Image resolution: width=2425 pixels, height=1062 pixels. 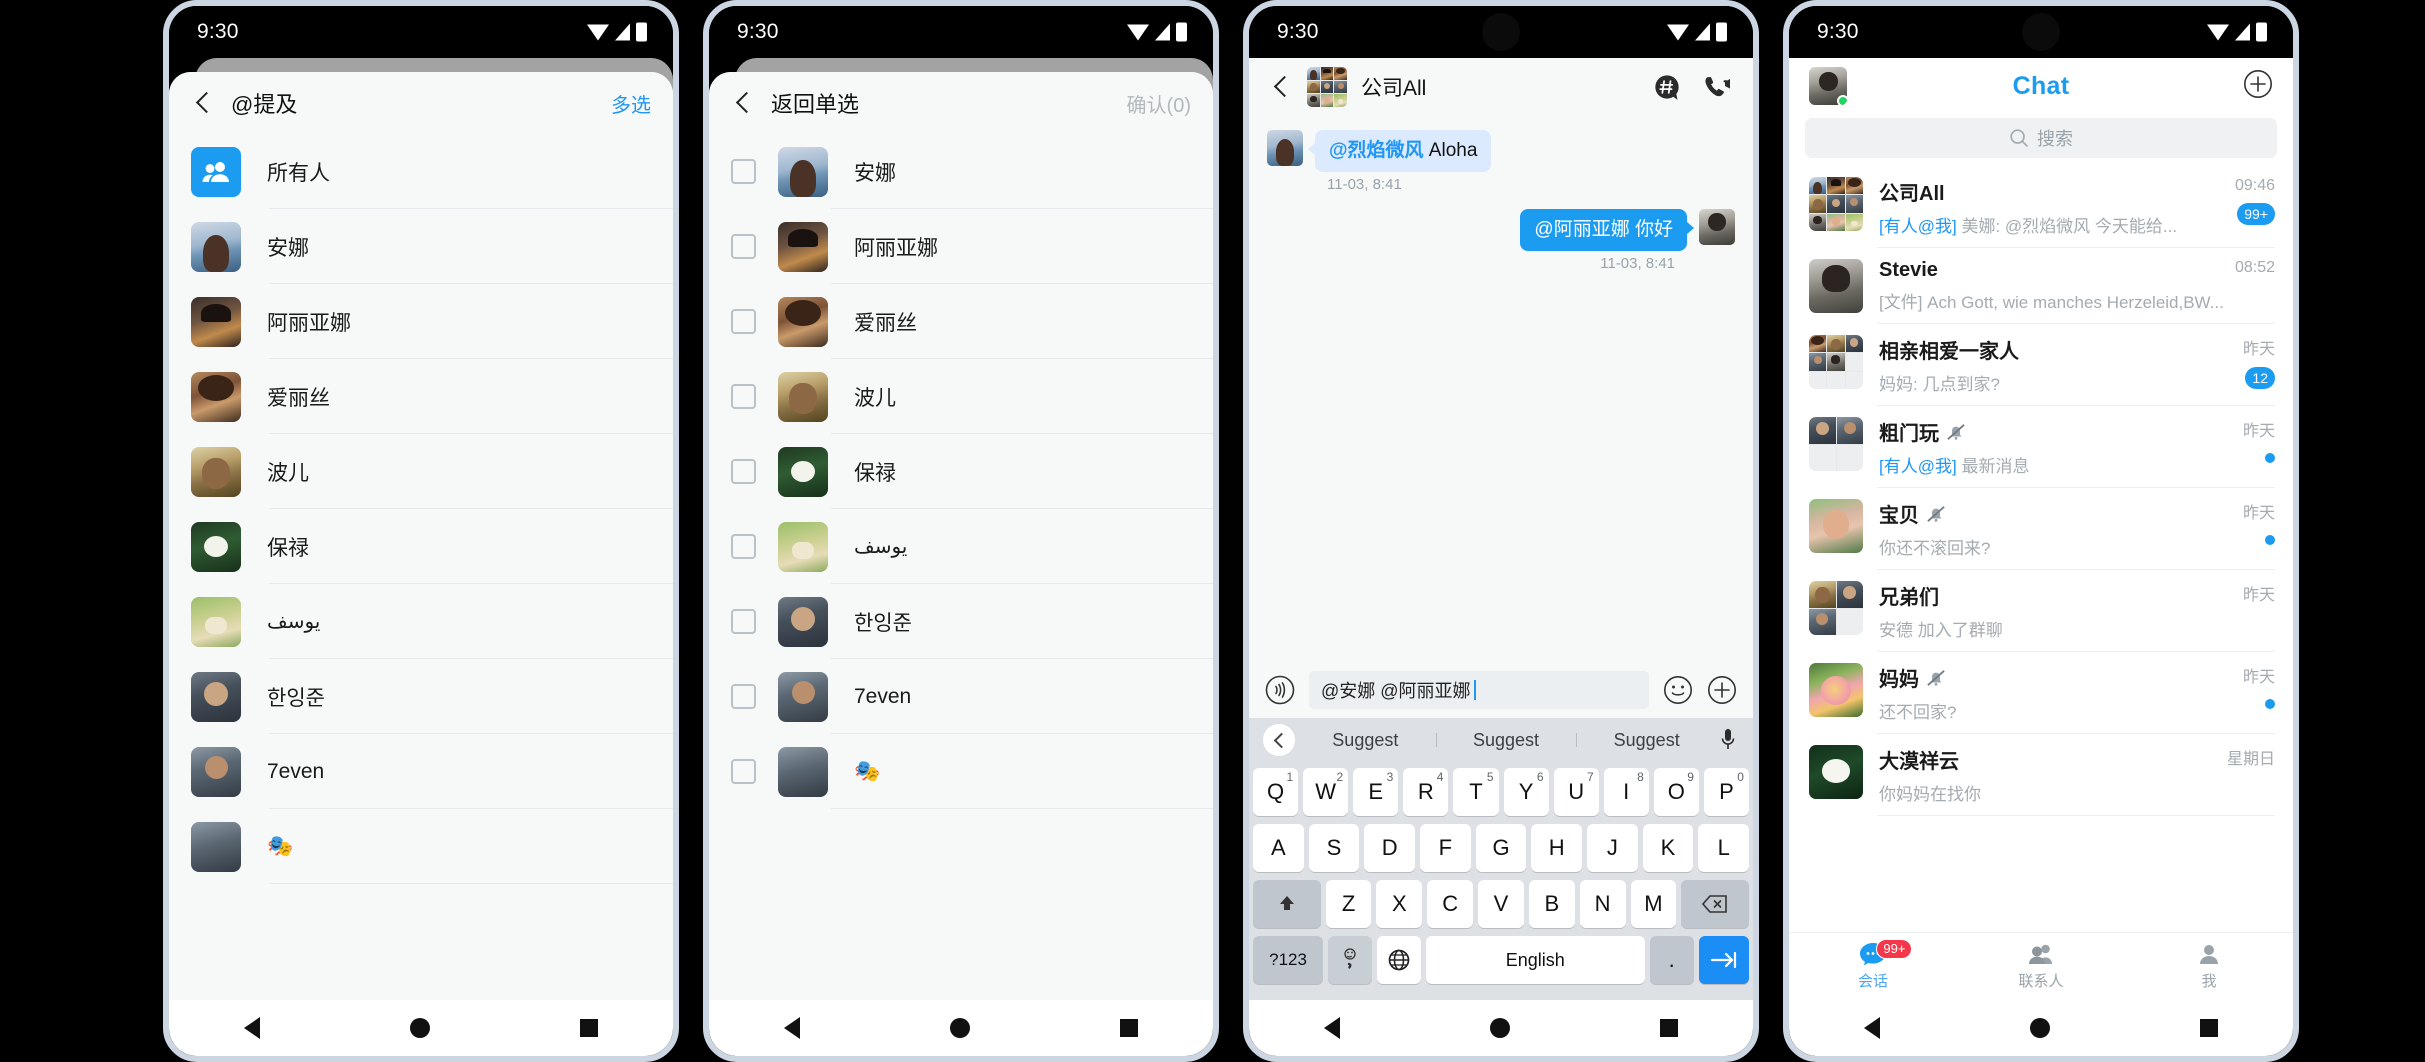 I want to click on key-t: 5T, so click(x=1476, y=792).